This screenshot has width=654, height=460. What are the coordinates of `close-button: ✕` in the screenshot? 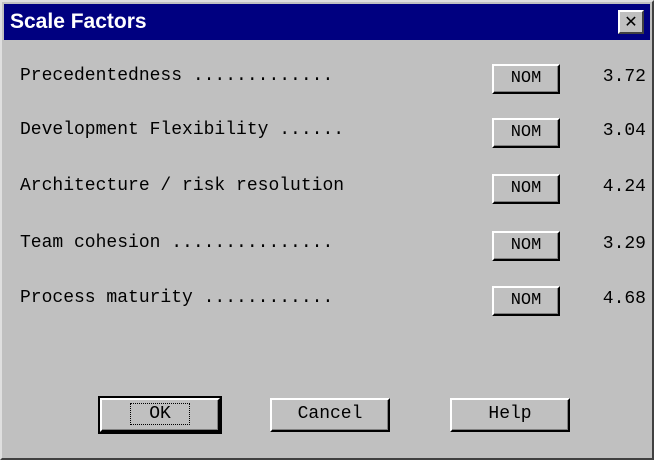 It's located at (631, 22).